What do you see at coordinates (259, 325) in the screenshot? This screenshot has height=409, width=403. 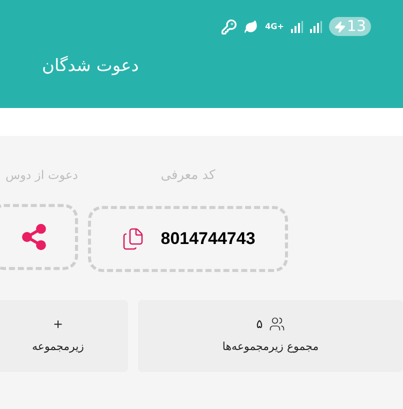 I see `stat-value: ۵` at bounding box center [259, 325].